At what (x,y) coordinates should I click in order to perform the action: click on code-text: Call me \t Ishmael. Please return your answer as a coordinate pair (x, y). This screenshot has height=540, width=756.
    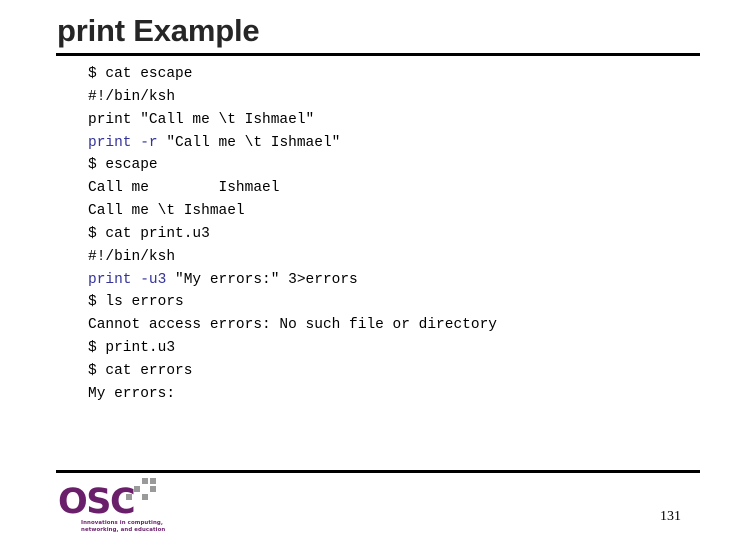
    Looking at the image, I should click on (166, 211).